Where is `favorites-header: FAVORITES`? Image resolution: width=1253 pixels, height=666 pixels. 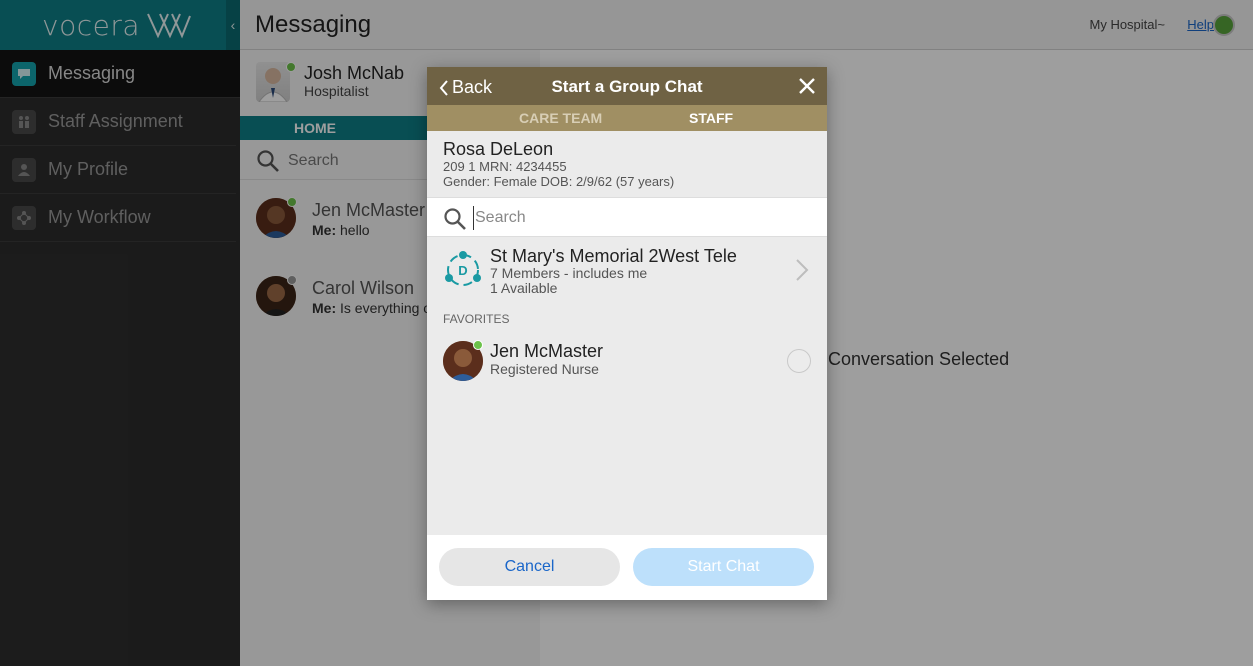
favorites-header: FAVORITES is located at coordinates (476, 319).